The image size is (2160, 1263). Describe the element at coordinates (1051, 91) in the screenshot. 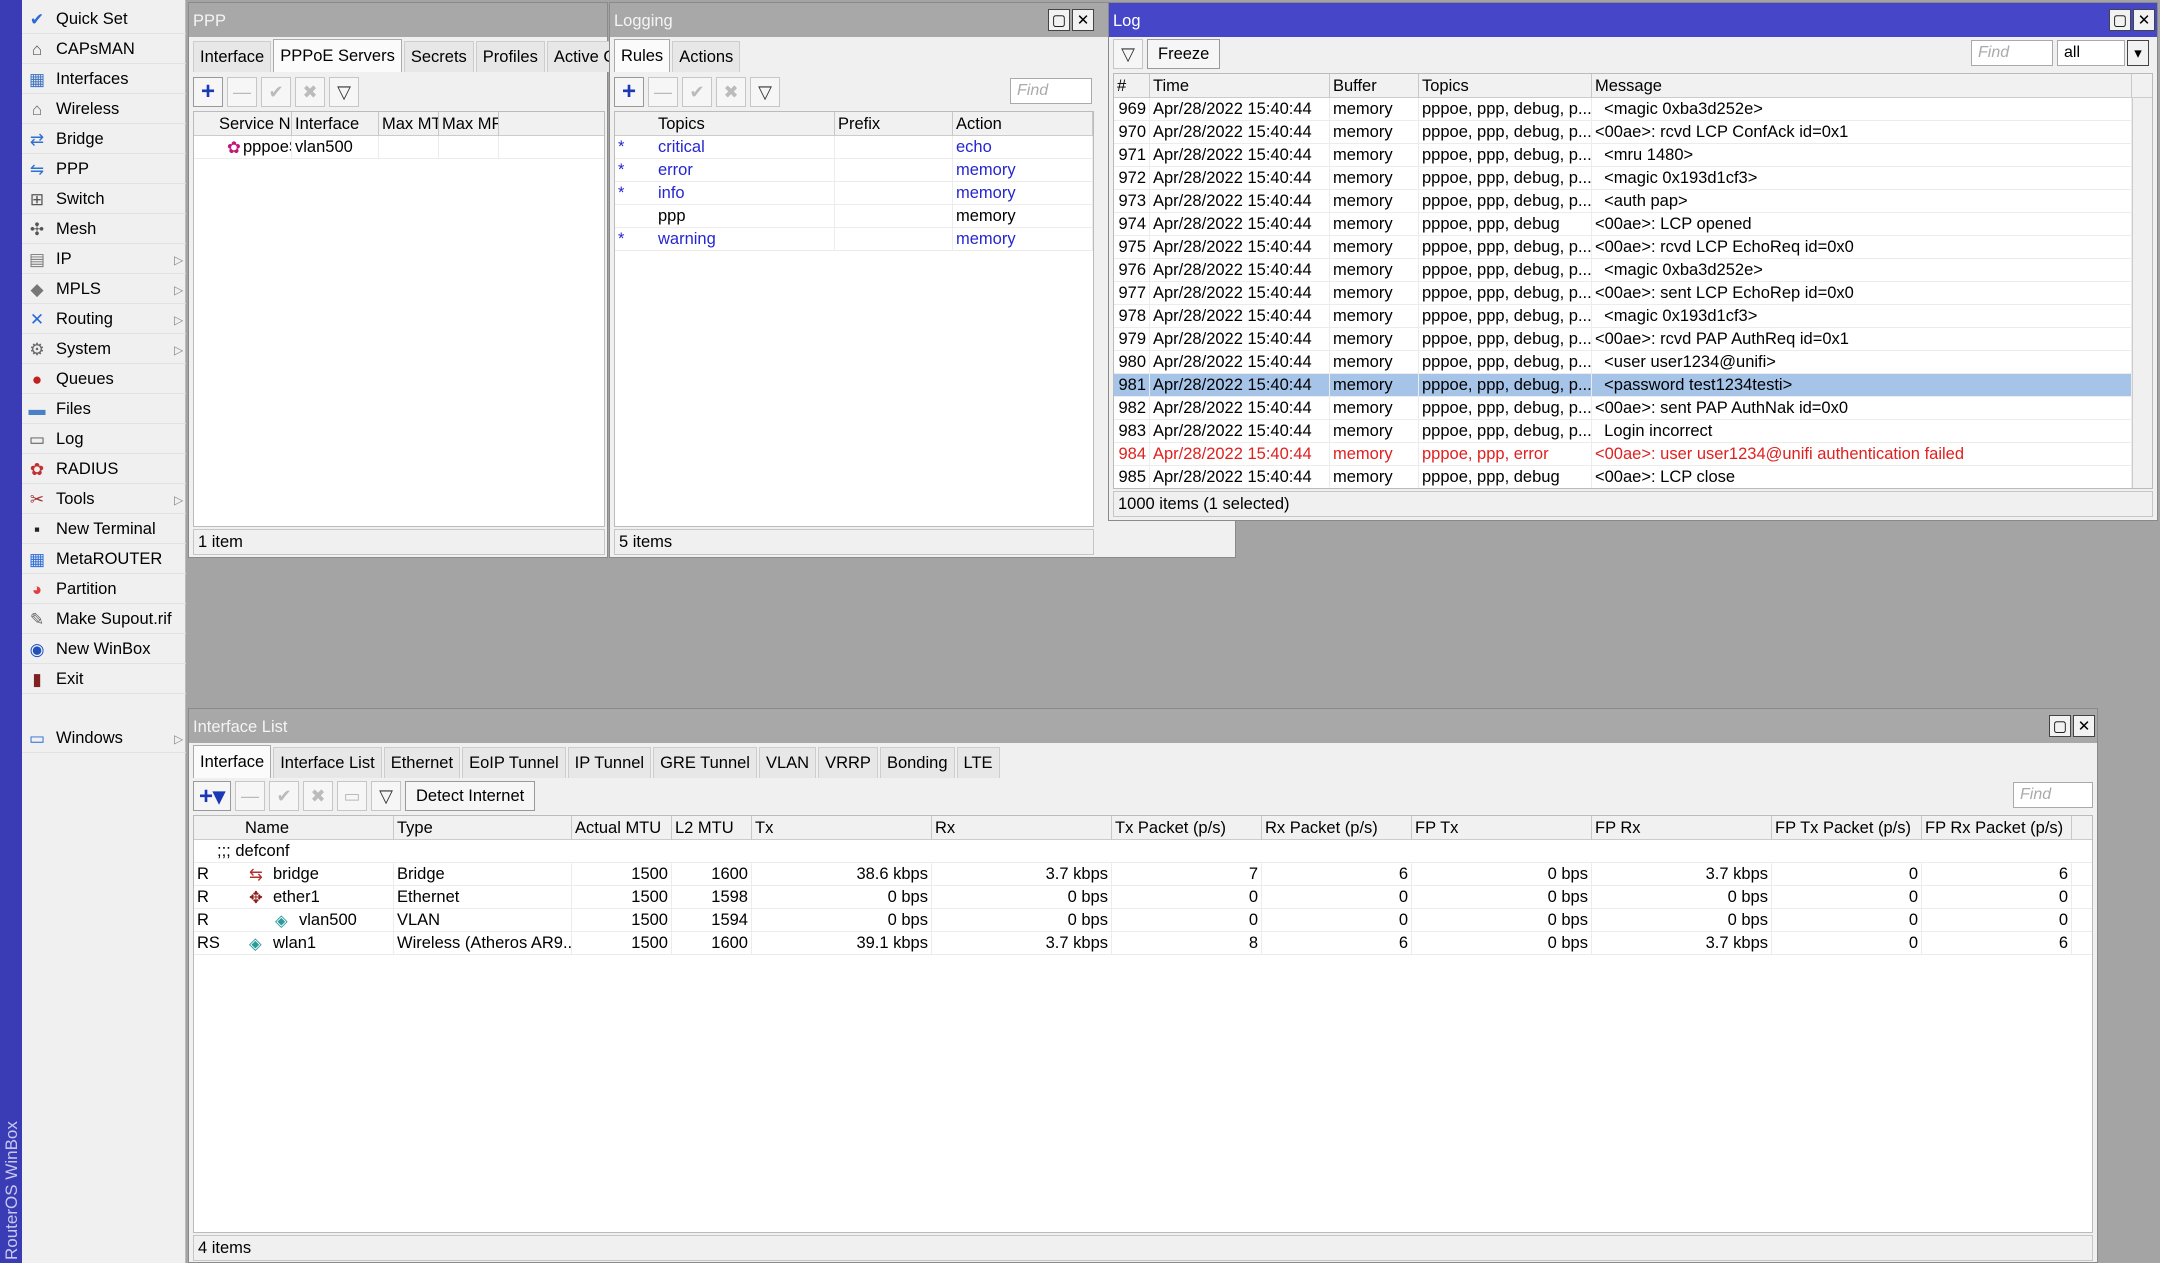

I see `logging-find-input: Find` at that location.